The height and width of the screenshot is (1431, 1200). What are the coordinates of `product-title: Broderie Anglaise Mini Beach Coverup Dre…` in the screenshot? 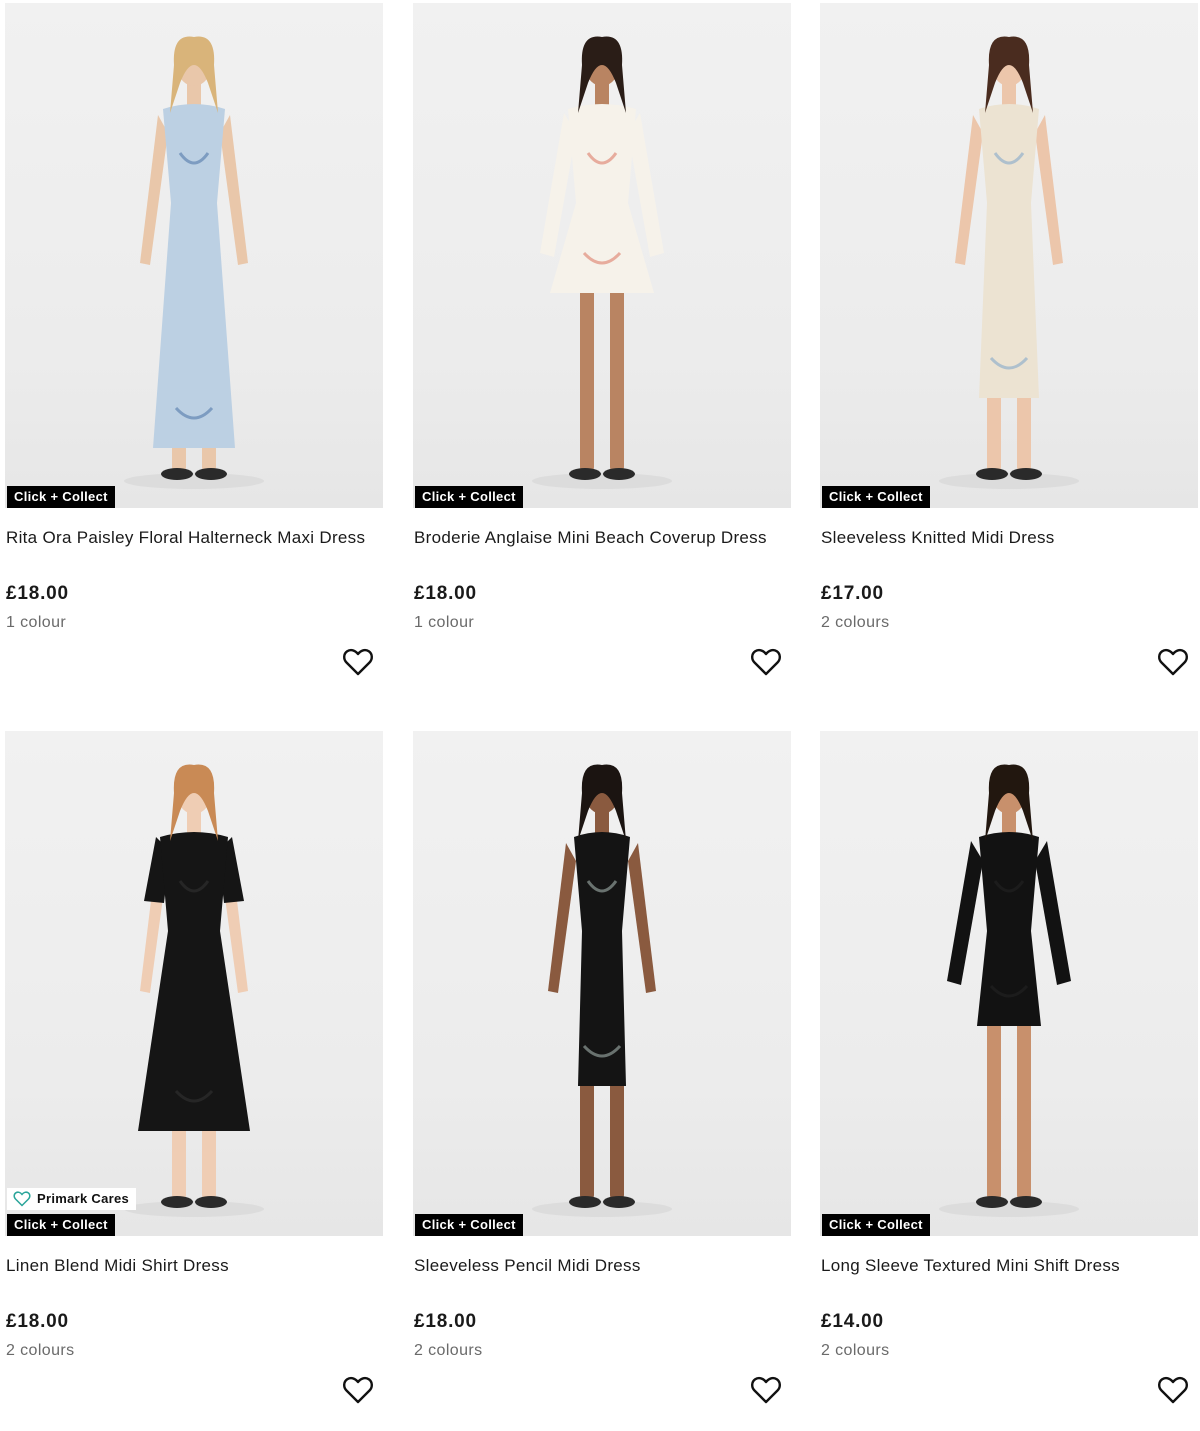 It's located at (603, 538).